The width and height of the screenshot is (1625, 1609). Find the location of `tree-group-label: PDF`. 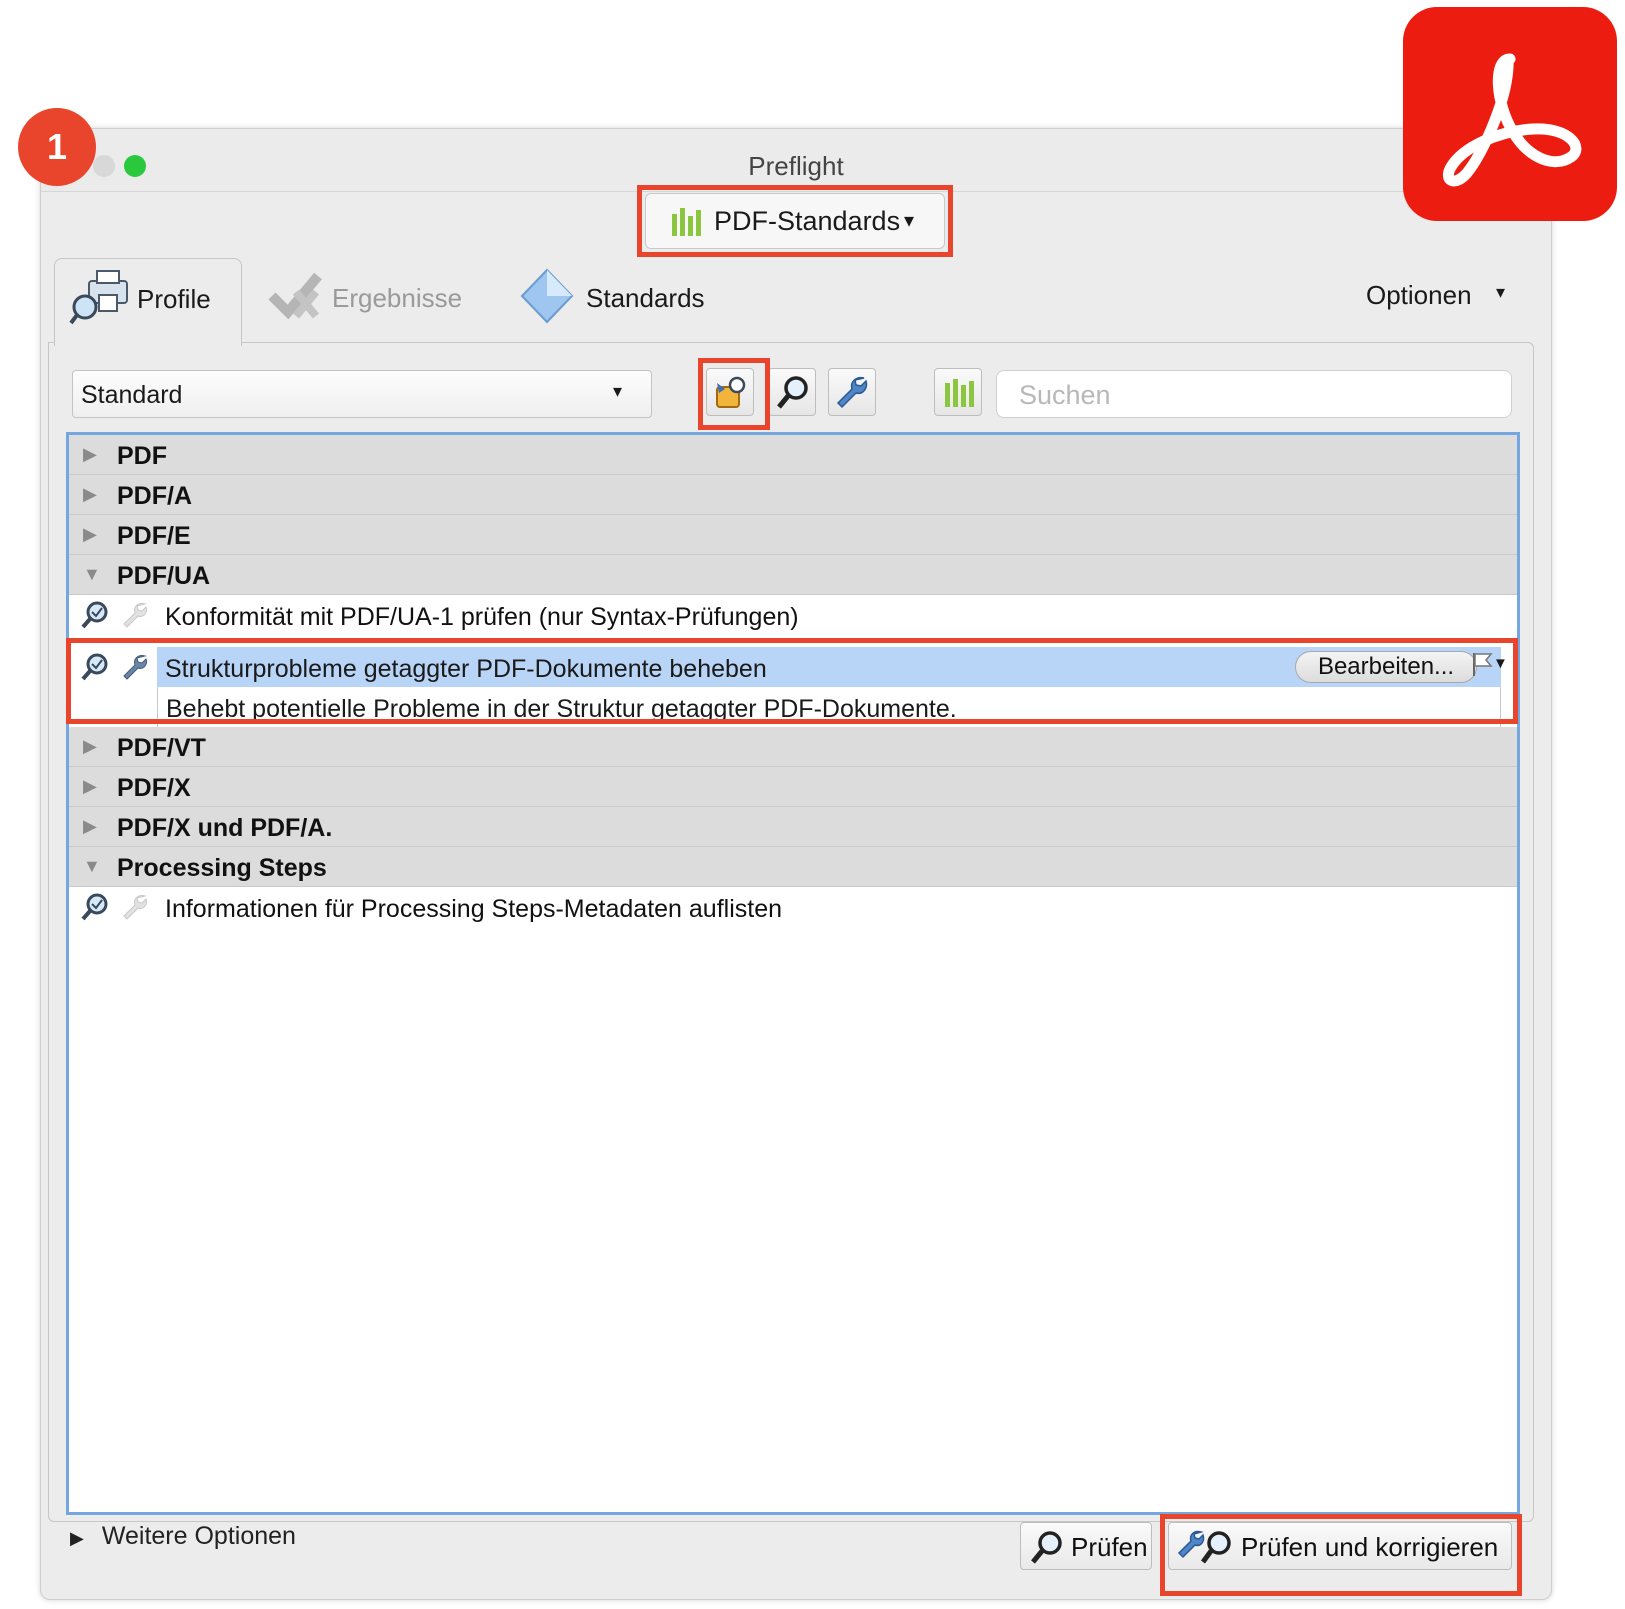

tree-group-label: PDF is located at coordinates (142, 456).